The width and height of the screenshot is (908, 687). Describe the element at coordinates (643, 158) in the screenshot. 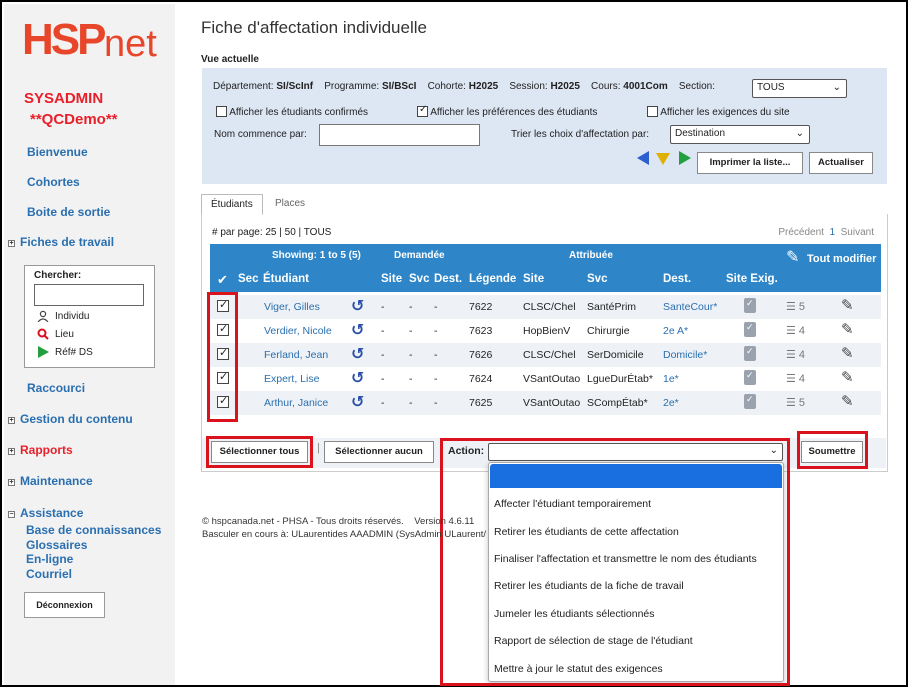

I see `arrow-left-icon` at that location.